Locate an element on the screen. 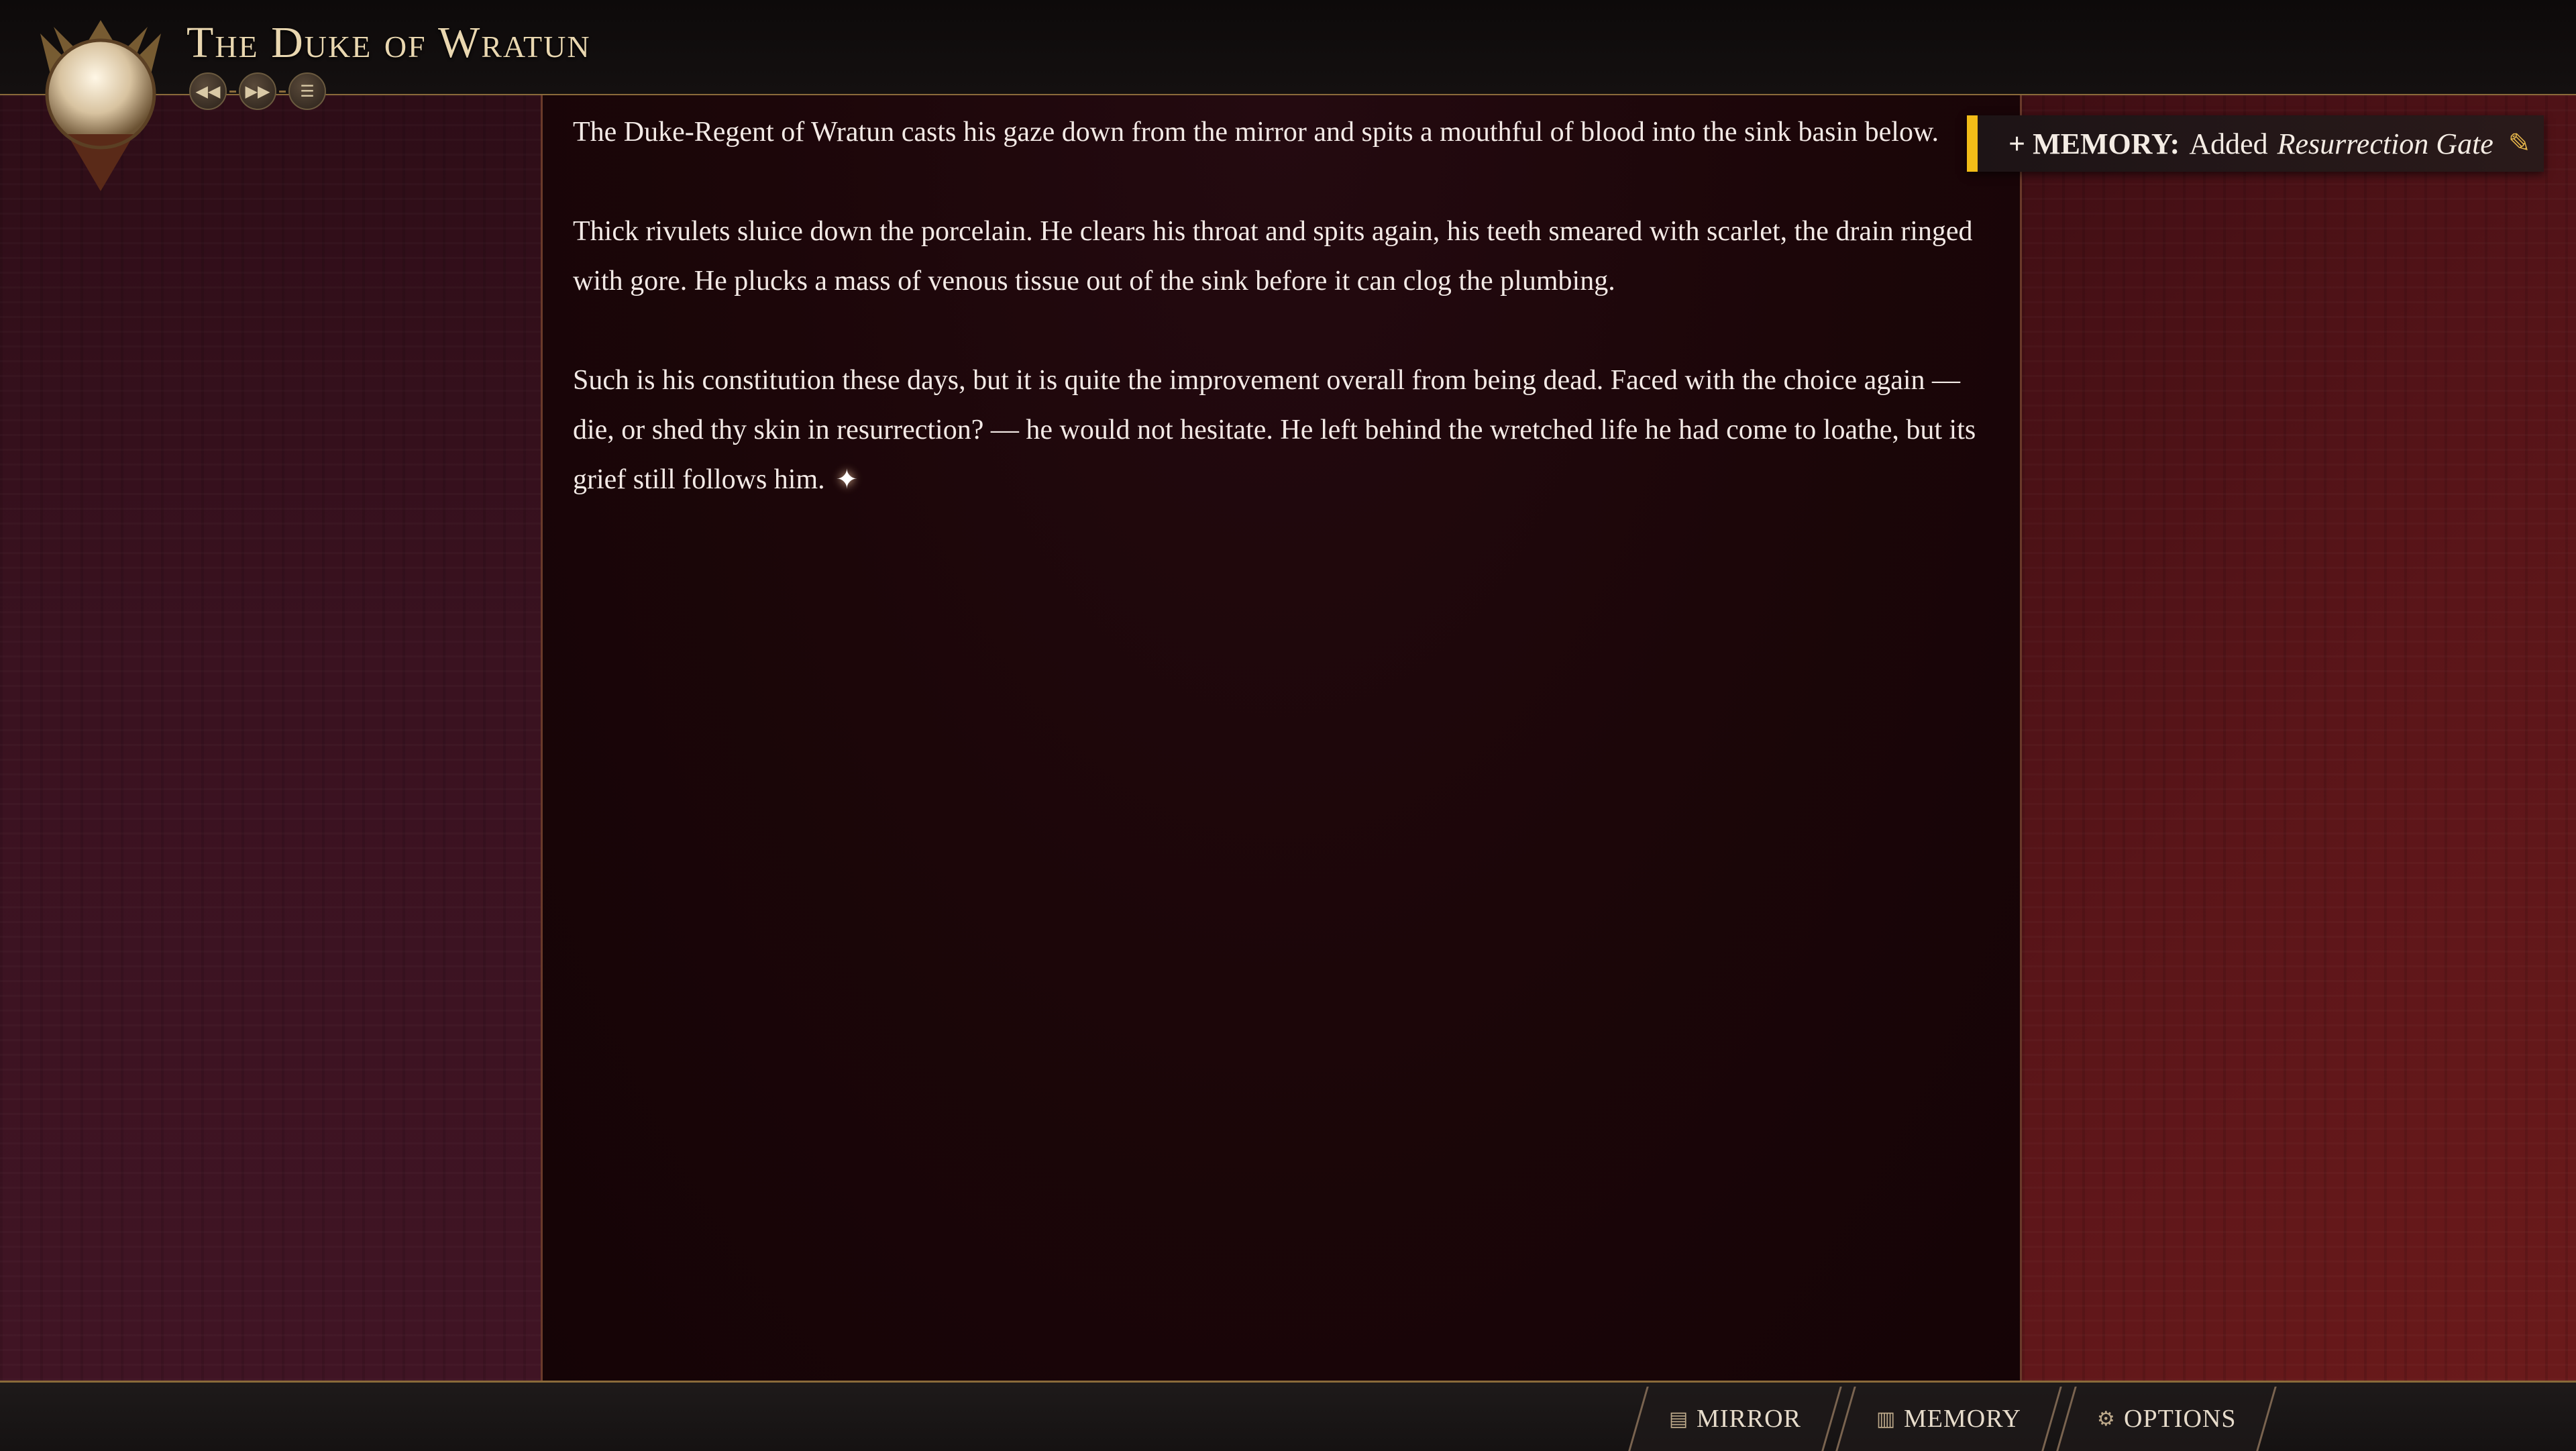  tab-memory: ▥ MEMORY is located at coordinates (1949, 1419).